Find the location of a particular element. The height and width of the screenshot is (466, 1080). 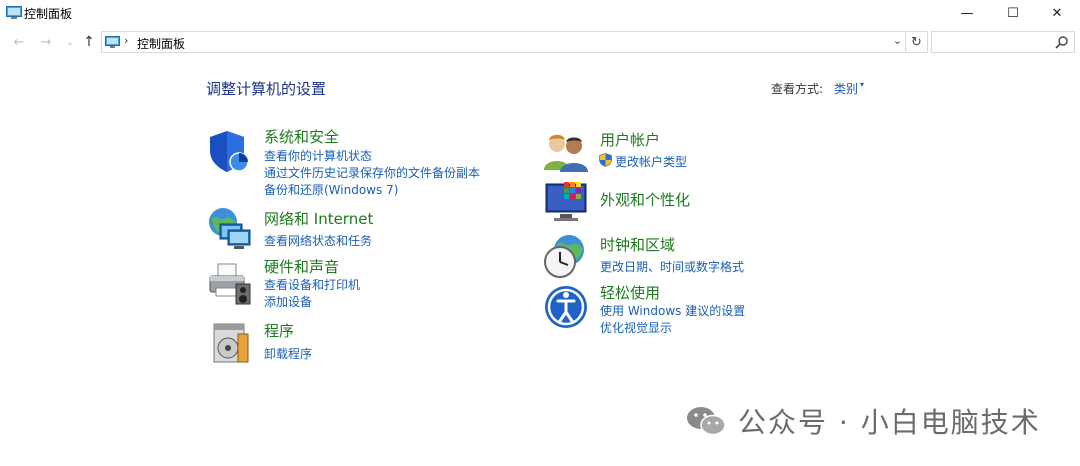

close-button: ✕ is located at coordinates (1057, 13).